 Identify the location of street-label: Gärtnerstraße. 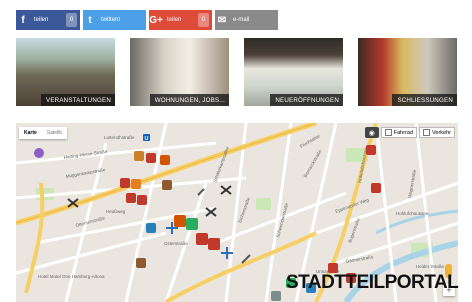
(359, 259).